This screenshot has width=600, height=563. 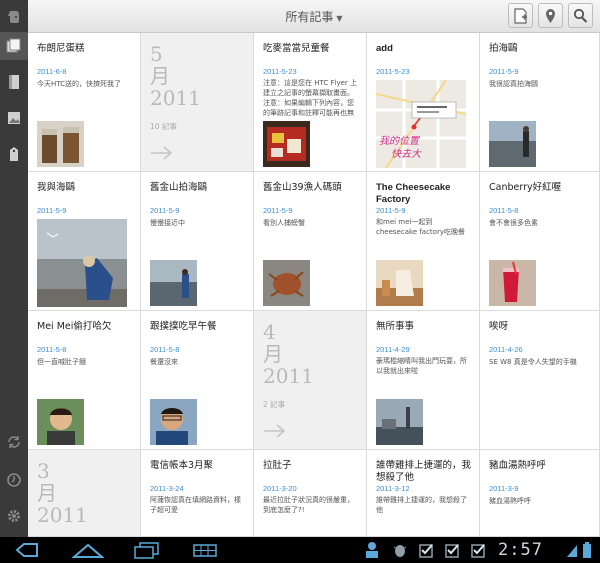 I want to click on note-card: 我與海鷗 2011-5-9, so click(x=84, y=241).